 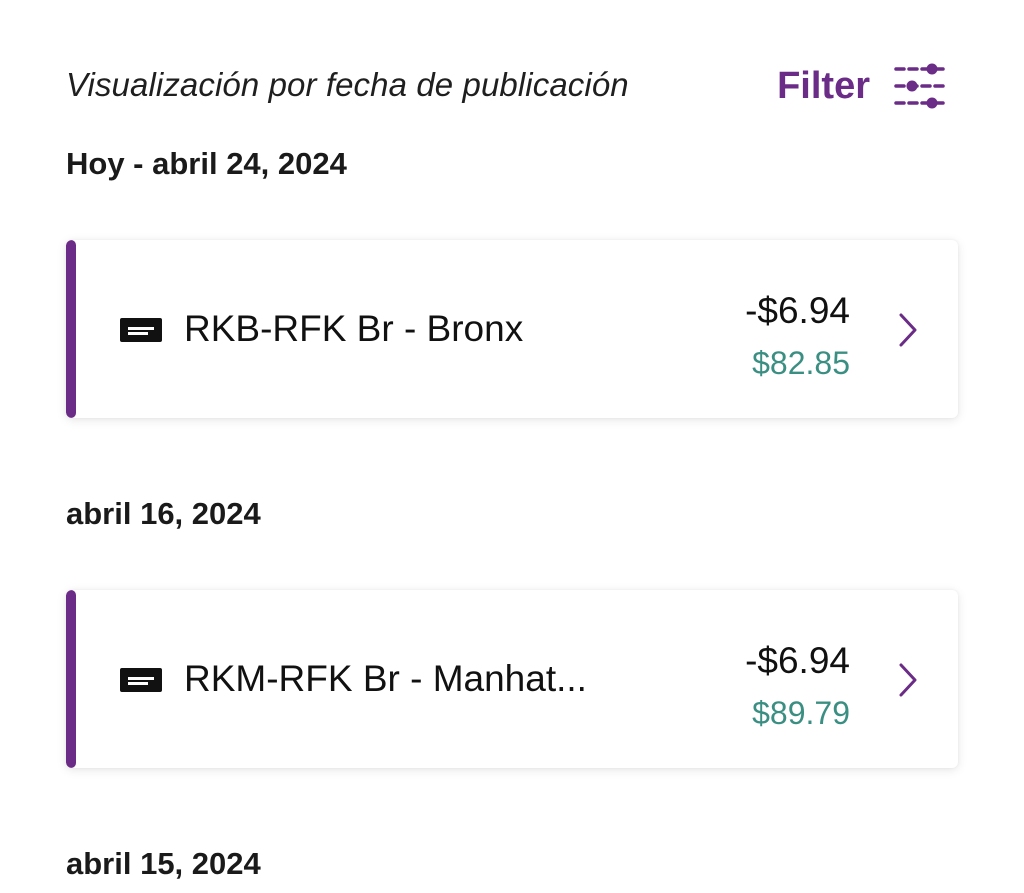 I want to click on transaction-title: RKB-RFK Br - Bronx, so click(x=354, y=328).